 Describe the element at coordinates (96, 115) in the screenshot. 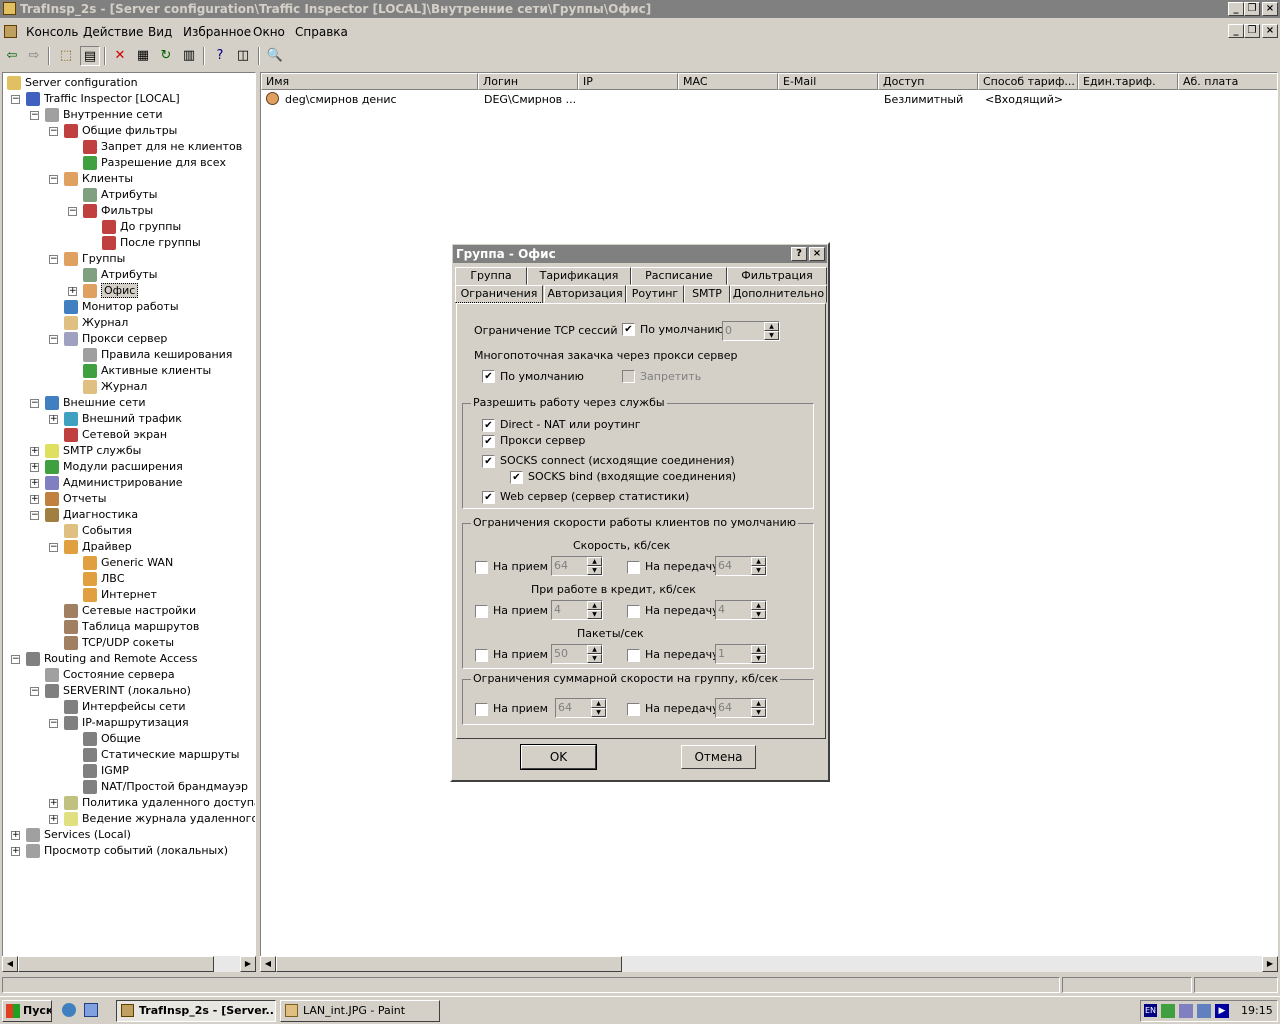

I see `tree-item: − Внутренние сети` at that location.